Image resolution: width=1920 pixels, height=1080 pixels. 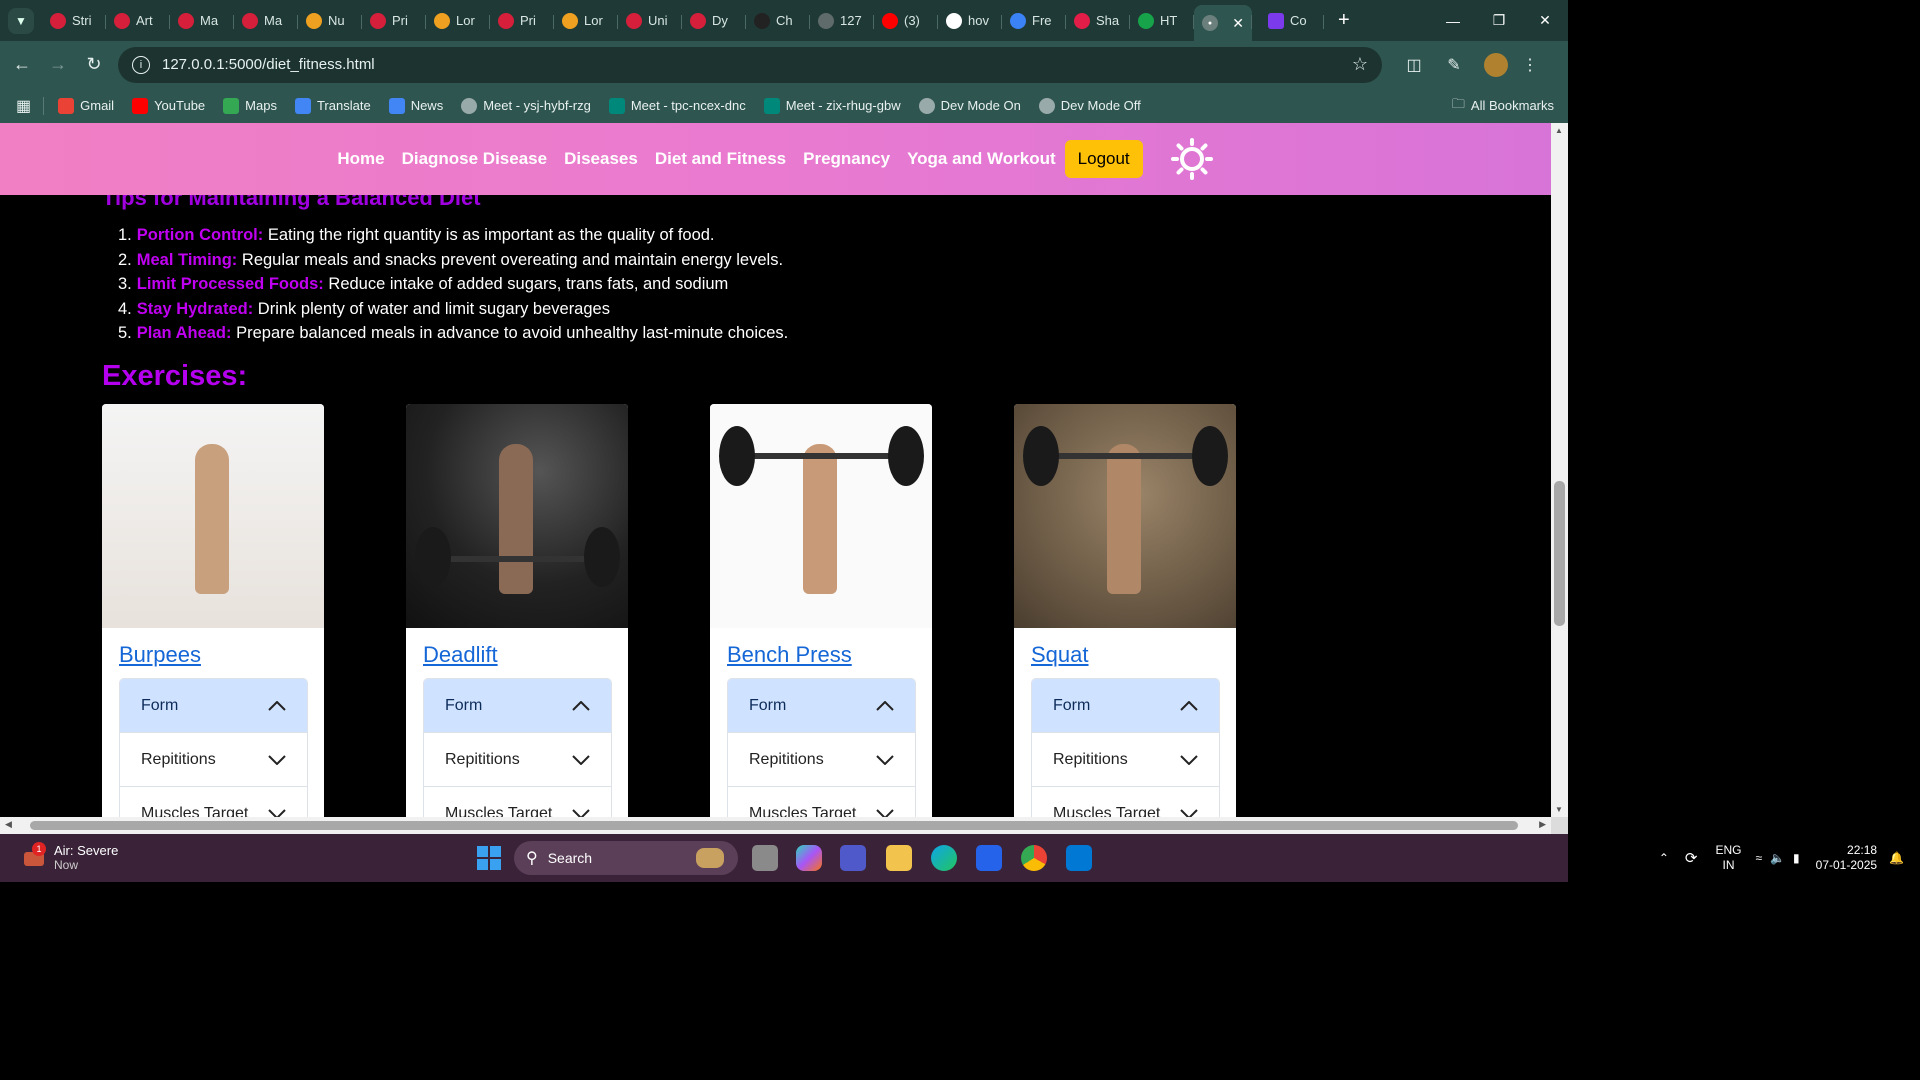 What do you see at coordinates (21, 20) in the screenshot?
I see `tab-search-button: ▼` at bounding box center [21, 20].